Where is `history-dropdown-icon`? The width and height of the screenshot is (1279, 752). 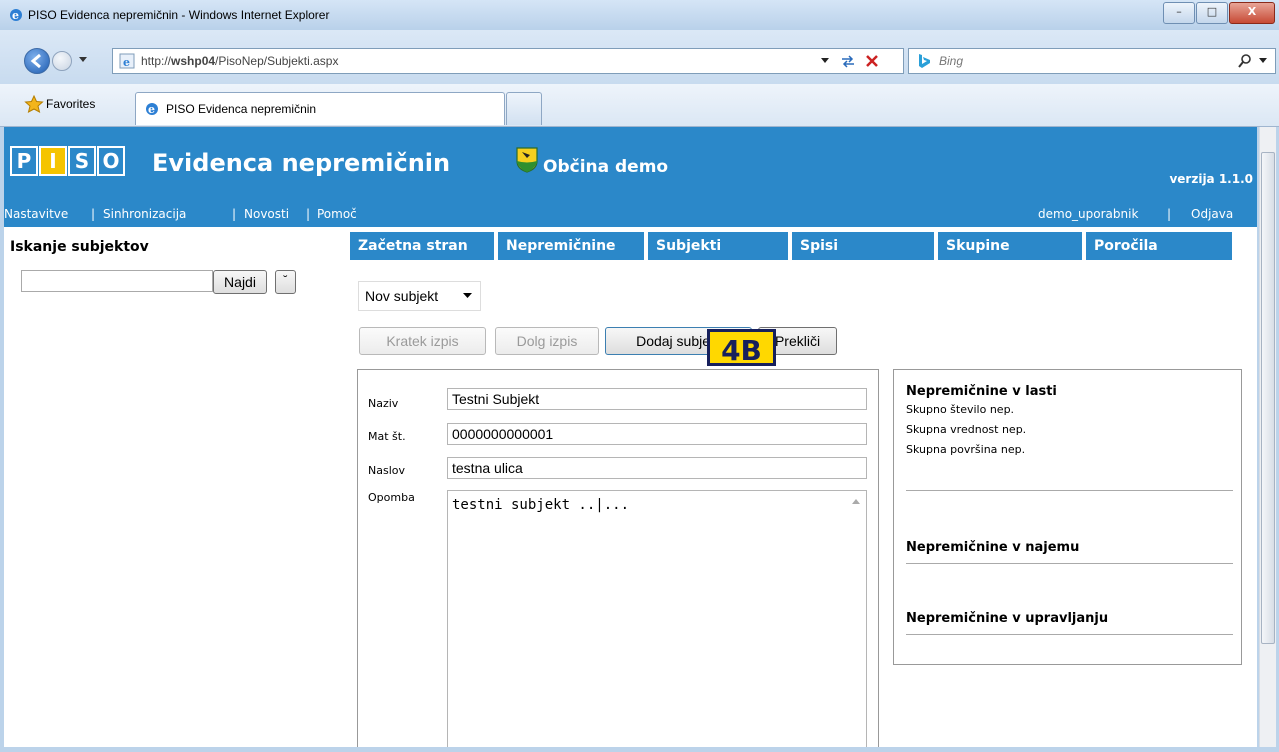
history-dropdown-icon is located at coordinates (83, 60).